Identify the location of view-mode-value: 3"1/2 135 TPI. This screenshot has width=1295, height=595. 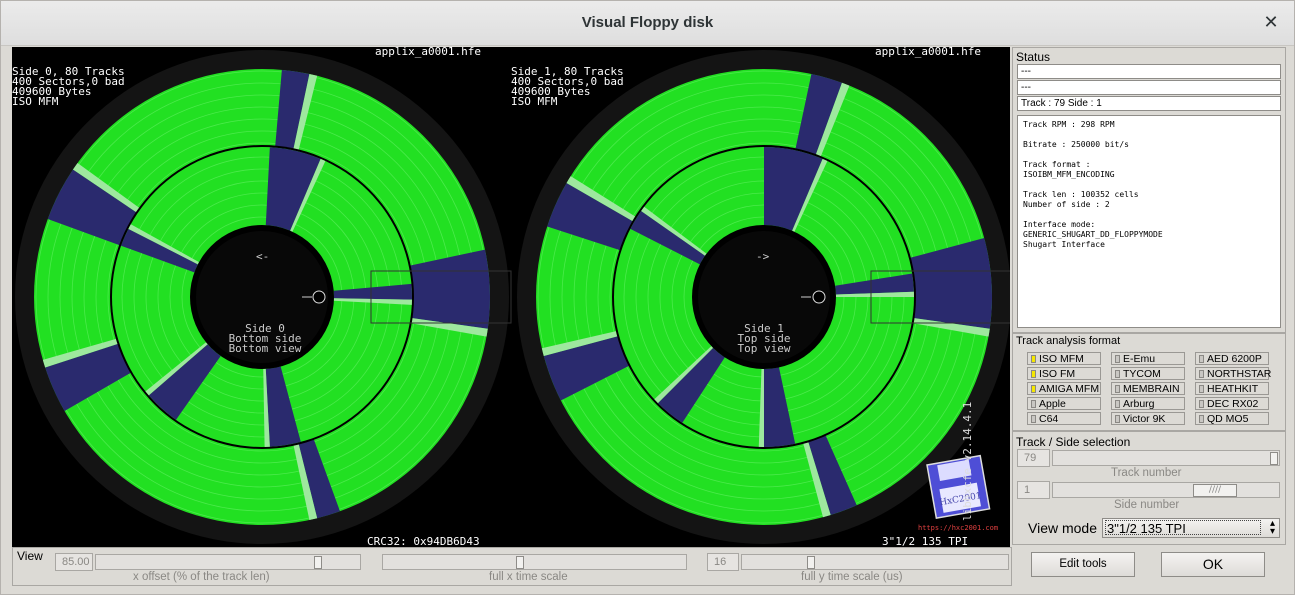
(1183, 528).